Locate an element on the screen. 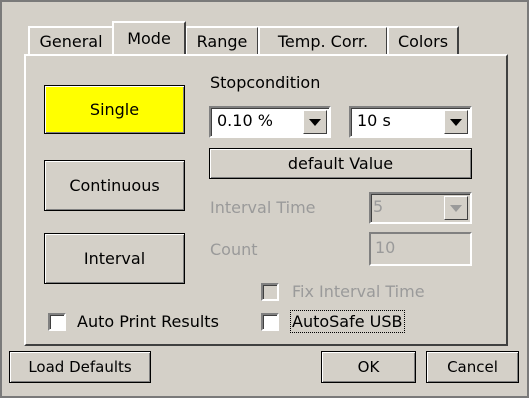  count-input: 10 is located at coordinates (420, 249).